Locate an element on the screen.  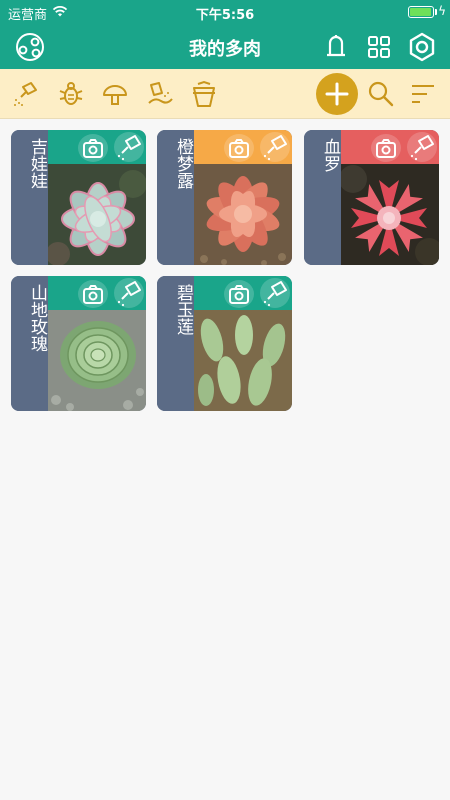
plant-name: 碧玉莲 is located at coordinates (183, 309).